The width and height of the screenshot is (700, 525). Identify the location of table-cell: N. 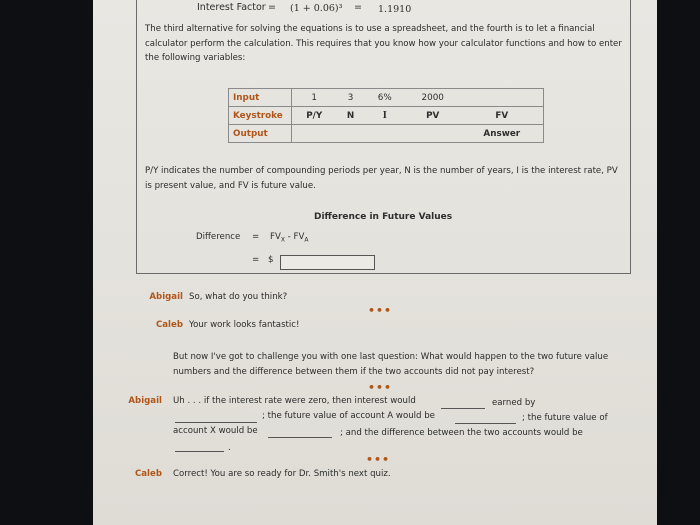
(350, 115).